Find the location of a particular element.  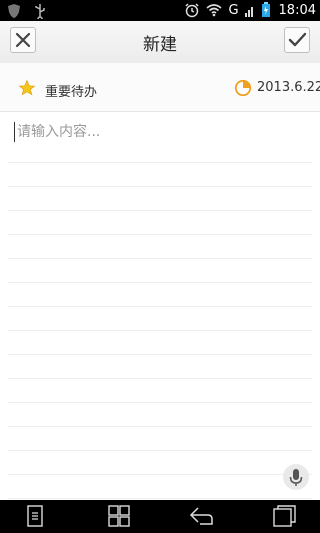

microphone-icon is located at coordinates (296, 477).